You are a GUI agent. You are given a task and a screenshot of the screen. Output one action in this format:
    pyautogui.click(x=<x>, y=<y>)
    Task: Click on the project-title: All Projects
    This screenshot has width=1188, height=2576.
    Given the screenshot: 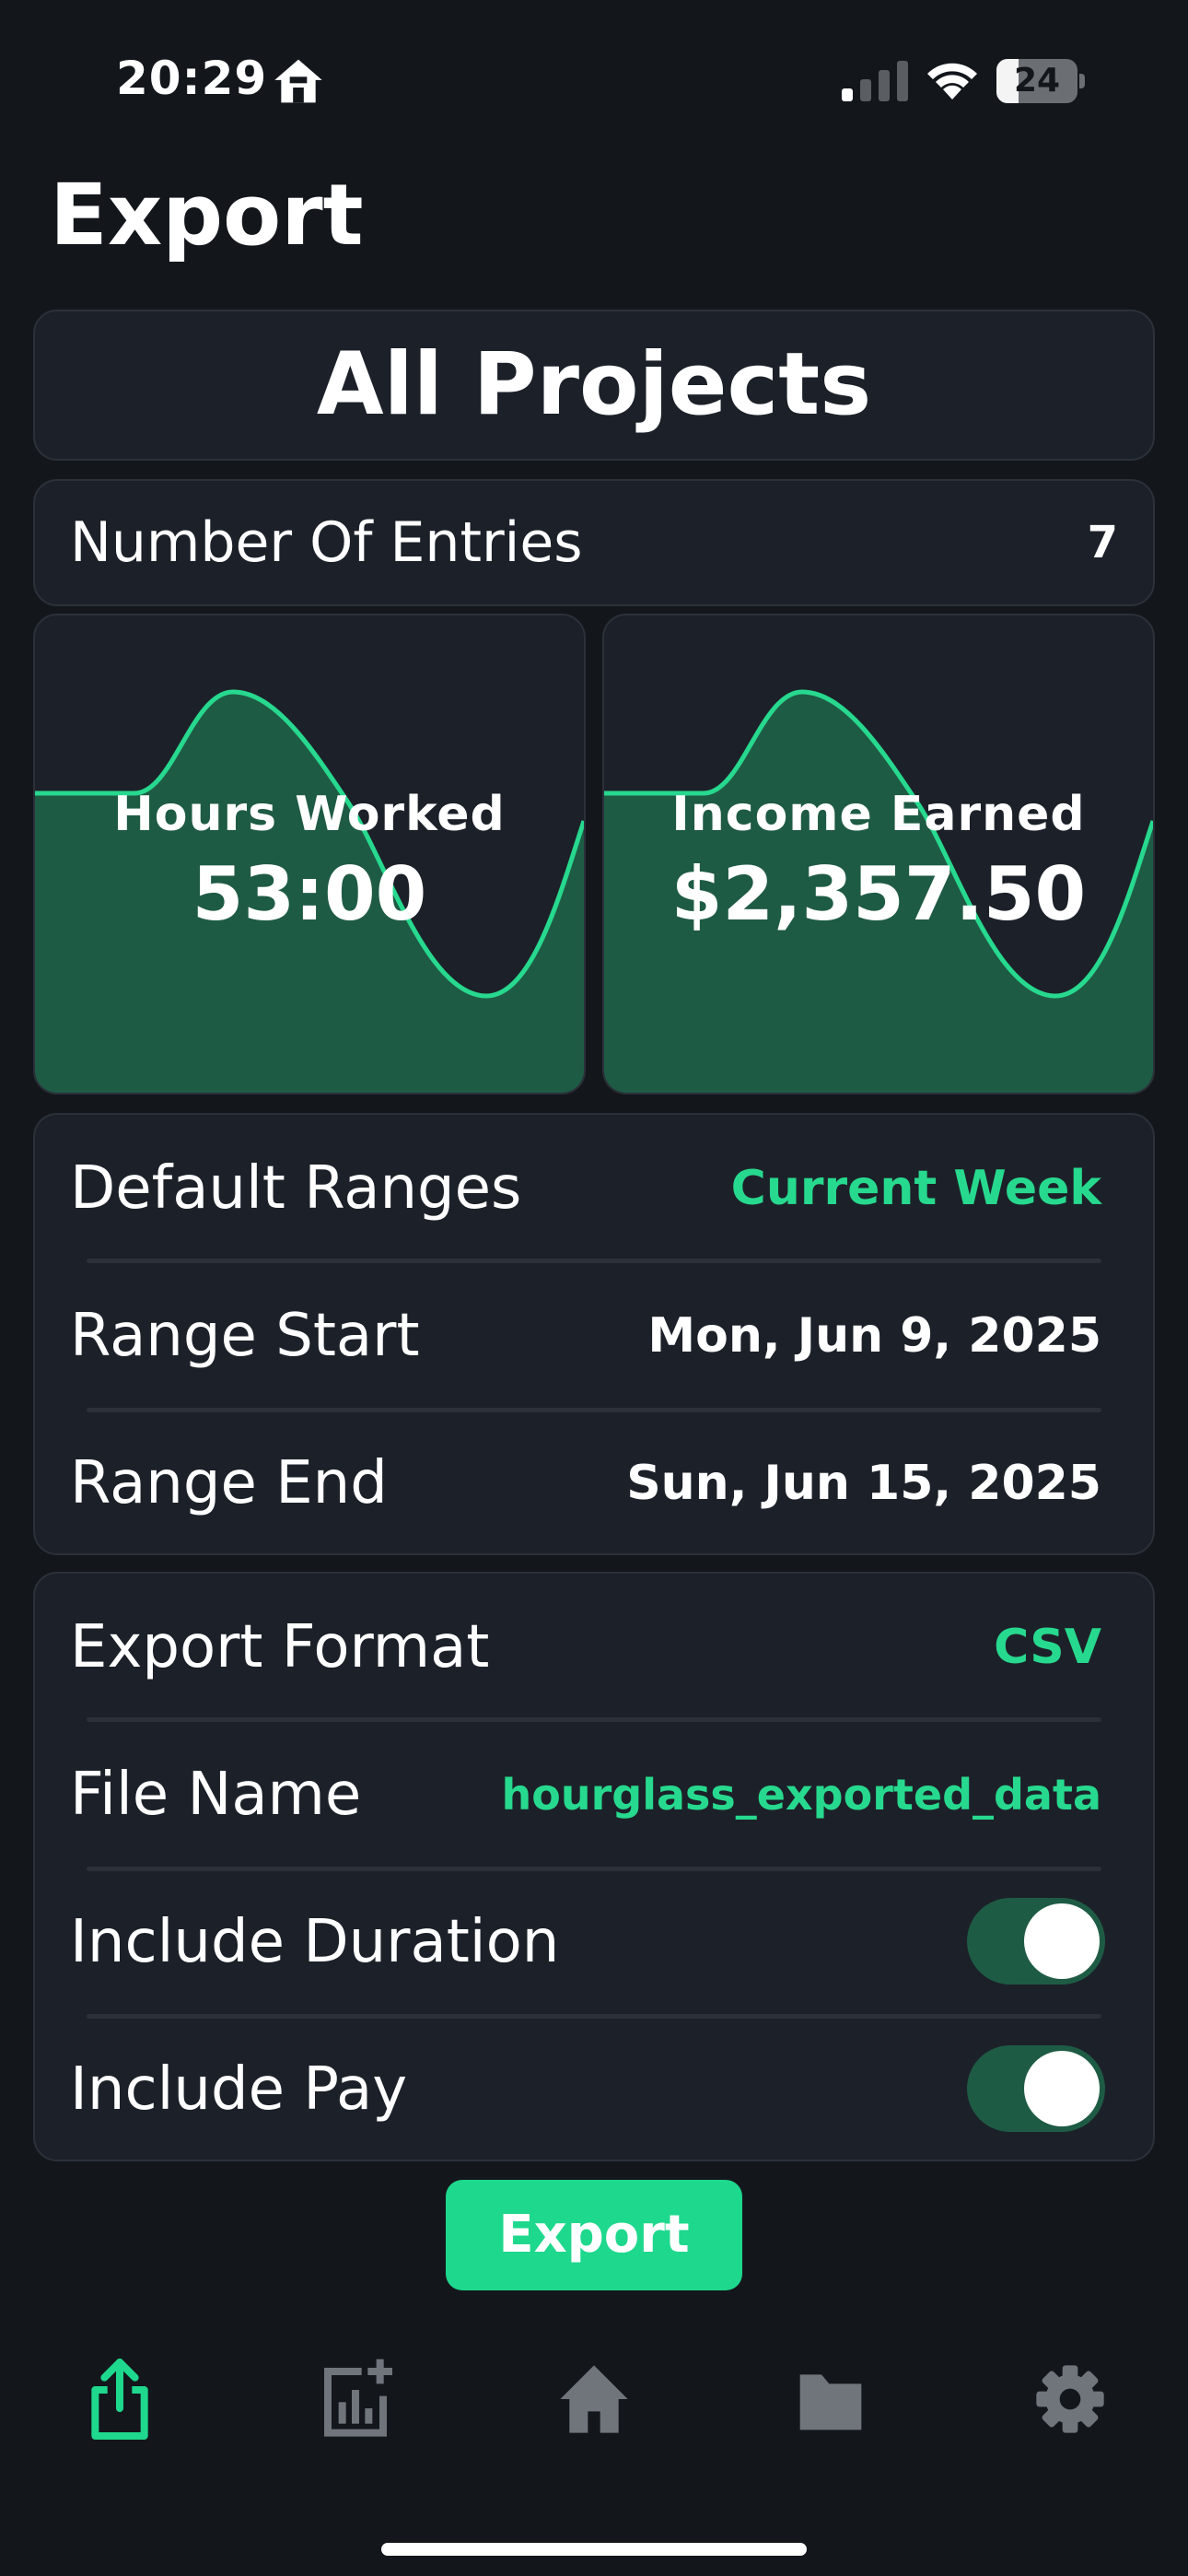 What is the action you would take?
    pyautogui.click(x=594, y=384)
    